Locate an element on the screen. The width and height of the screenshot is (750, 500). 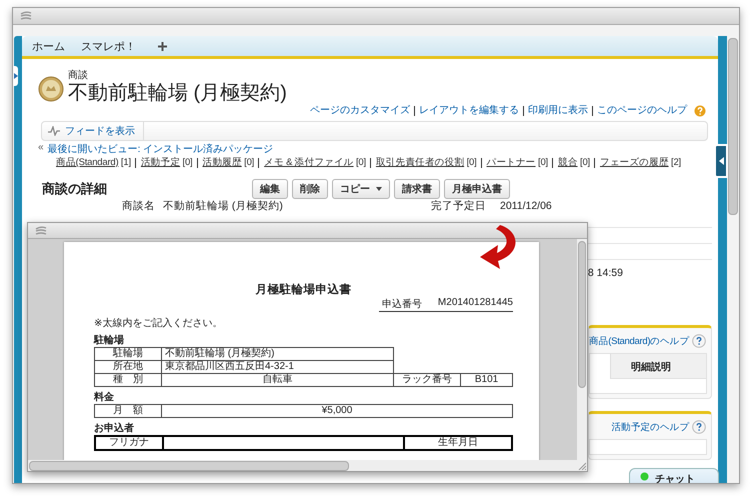
pulse-icon is located at coordinates (54, 131).